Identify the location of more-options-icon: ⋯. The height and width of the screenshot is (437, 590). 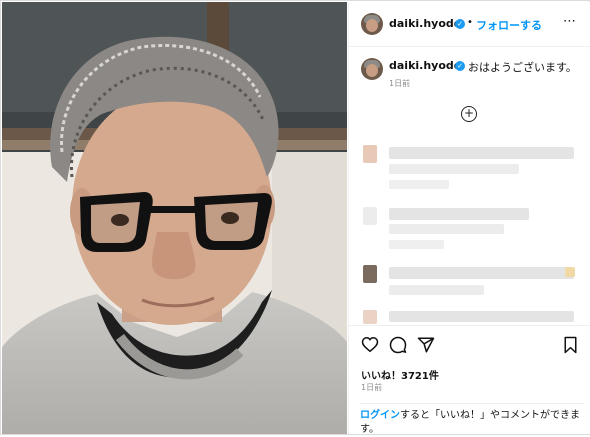
(570, 21).